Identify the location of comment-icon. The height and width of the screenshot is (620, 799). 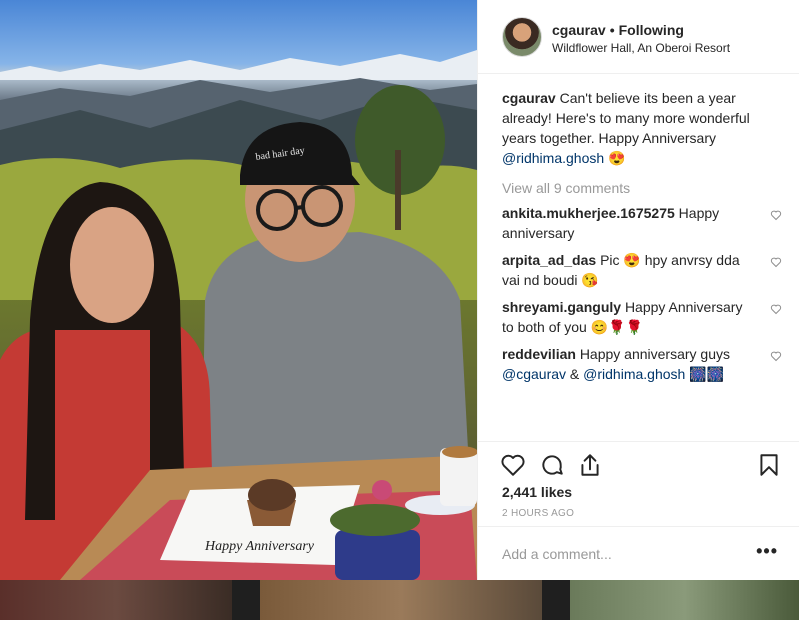
(552, 465).